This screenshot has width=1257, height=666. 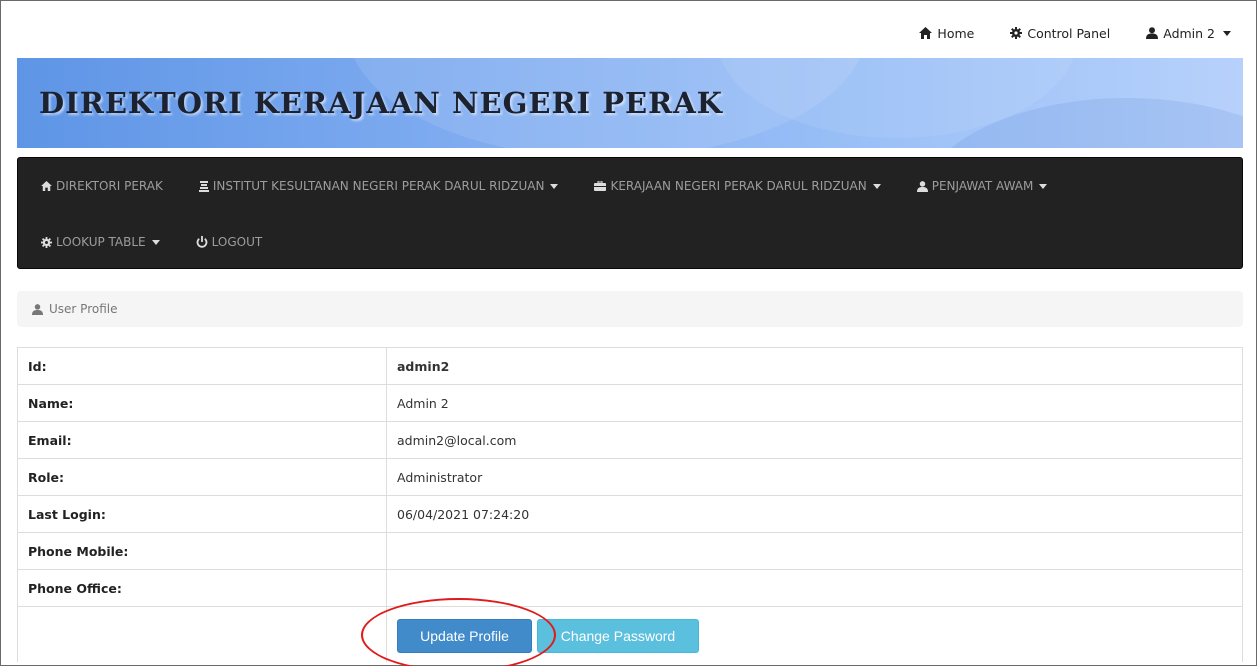 I want to click on nav-item-kerajaan-negeri: KERAJAAN NEGERI PERAK DARUL RIDZUAN, so click(x=732, y=186).